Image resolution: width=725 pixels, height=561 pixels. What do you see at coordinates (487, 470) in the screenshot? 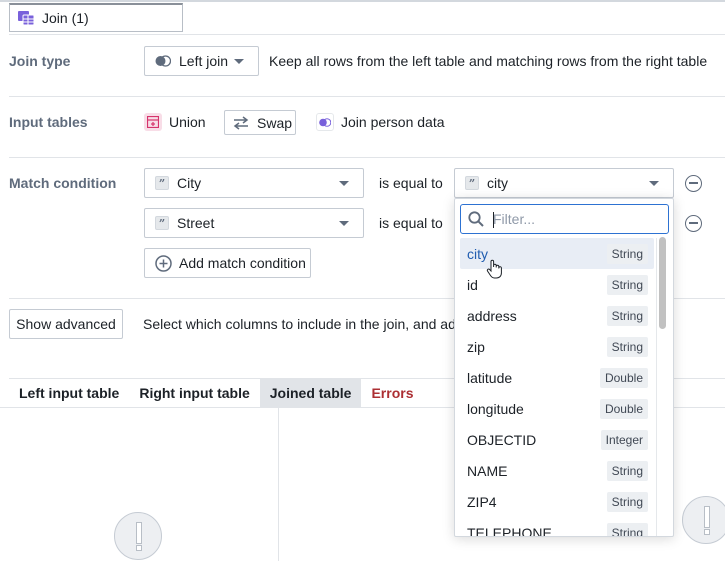
I see `option-name: NAME` at bounding box center [487, 470].